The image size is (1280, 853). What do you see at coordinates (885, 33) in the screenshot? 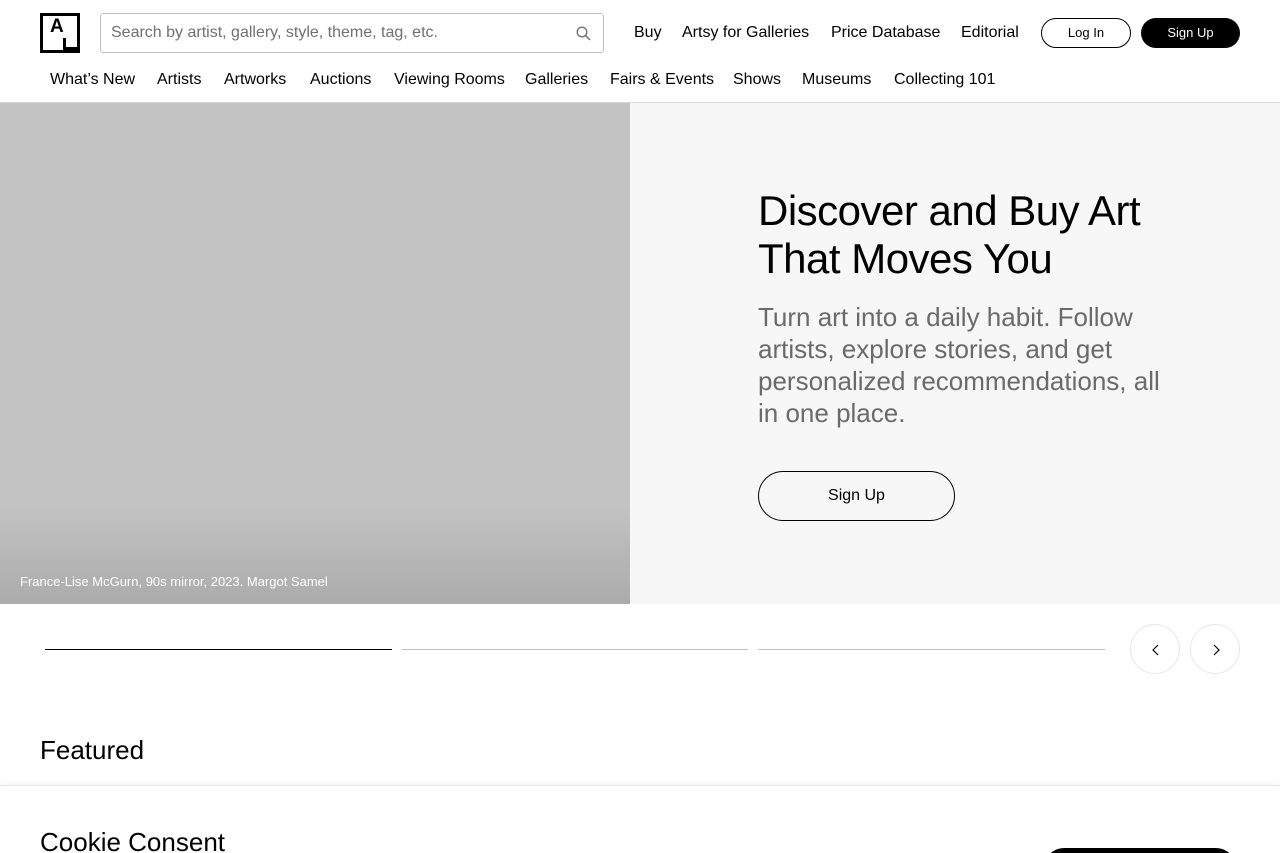
I see `nav-price-database: Price Database` at bounding box center [885, 33].